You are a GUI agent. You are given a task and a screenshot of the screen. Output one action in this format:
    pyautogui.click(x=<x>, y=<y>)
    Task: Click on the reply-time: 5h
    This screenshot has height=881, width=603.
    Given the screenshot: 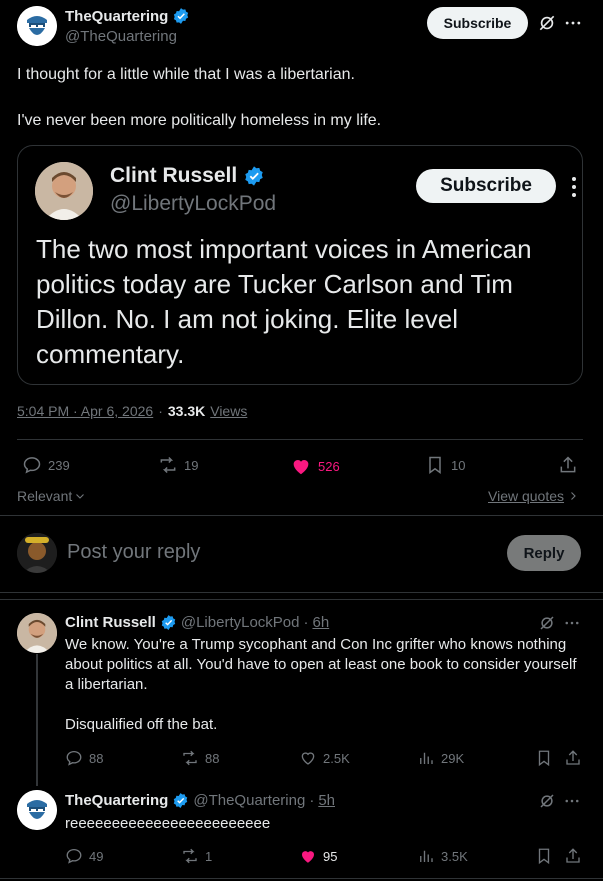 What is the action you would take?
    pyautogui.click(x=326, y=800)
    